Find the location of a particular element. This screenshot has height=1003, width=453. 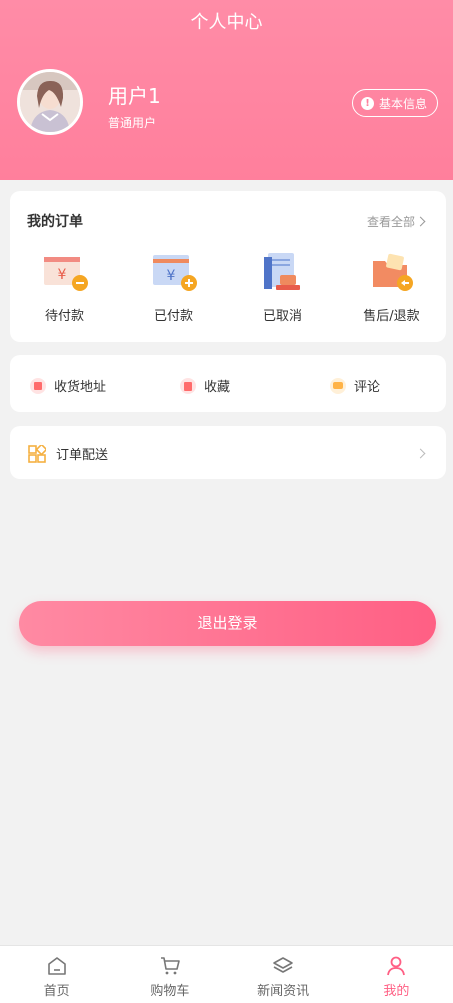

order-delivery-row: 订单配送 is located at coordinates (68, 453).